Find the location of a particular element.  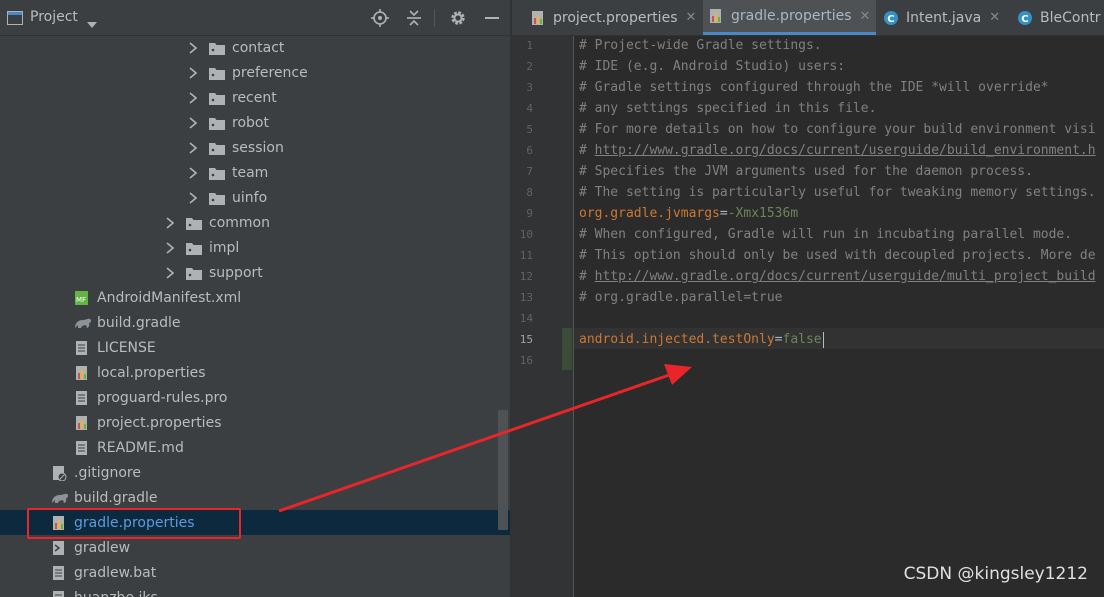

line-number: 9 is located at coordinates (529, 213).